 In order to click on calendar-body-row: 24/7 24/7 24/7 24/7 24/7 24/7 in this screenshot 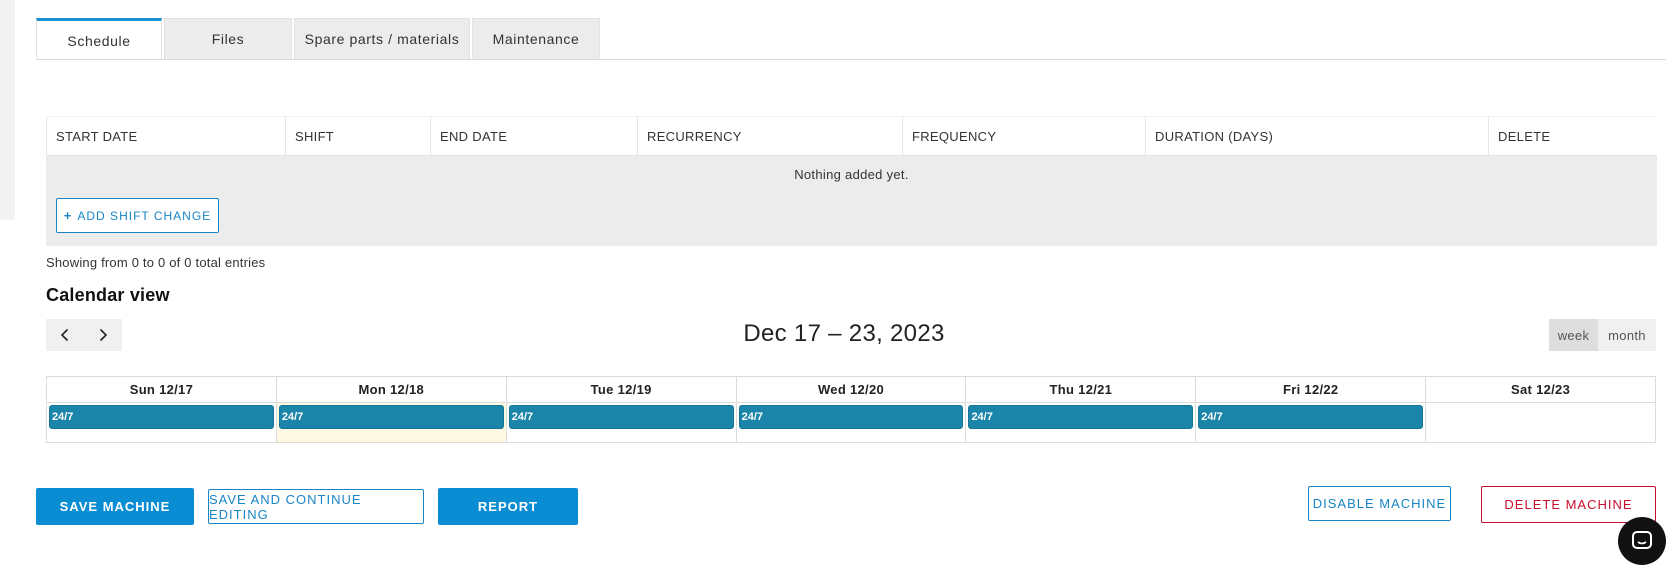, I will do `click(851, 422)`.